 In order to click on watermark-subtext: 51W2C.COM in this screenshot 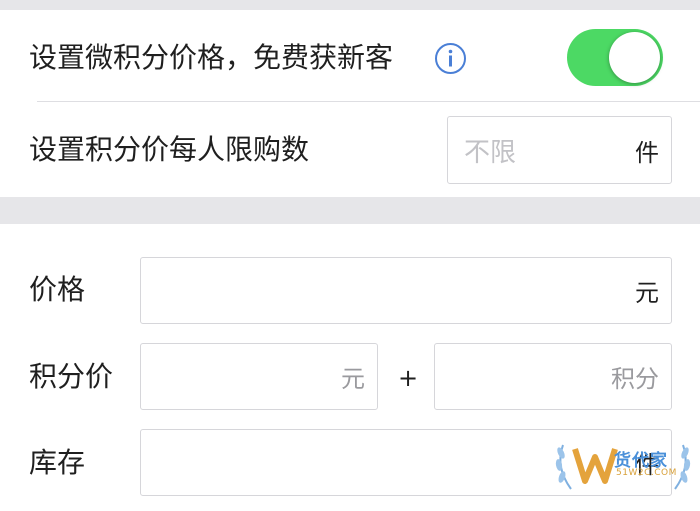, I will do `click(646, 473)`.